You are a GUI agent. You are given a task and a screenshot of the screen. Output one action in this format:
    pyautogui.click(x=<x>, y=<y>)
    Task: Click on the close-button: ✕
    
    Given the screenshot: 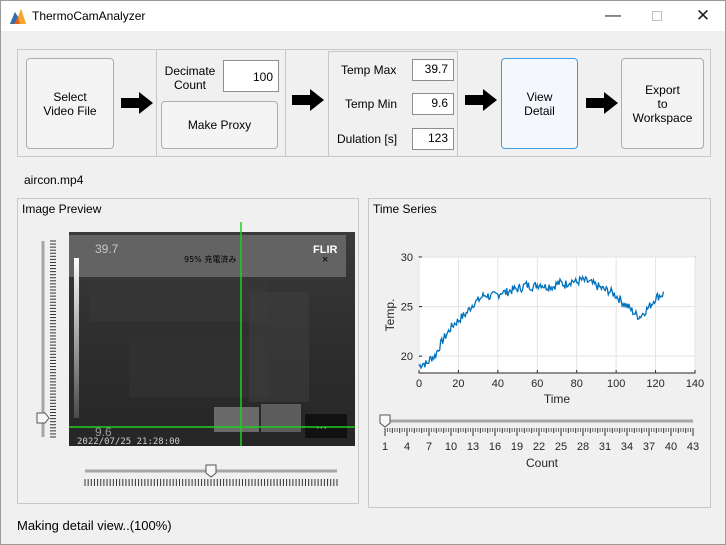 What is the action you would take?
    pyautogui.click(x=703, y=16)
    